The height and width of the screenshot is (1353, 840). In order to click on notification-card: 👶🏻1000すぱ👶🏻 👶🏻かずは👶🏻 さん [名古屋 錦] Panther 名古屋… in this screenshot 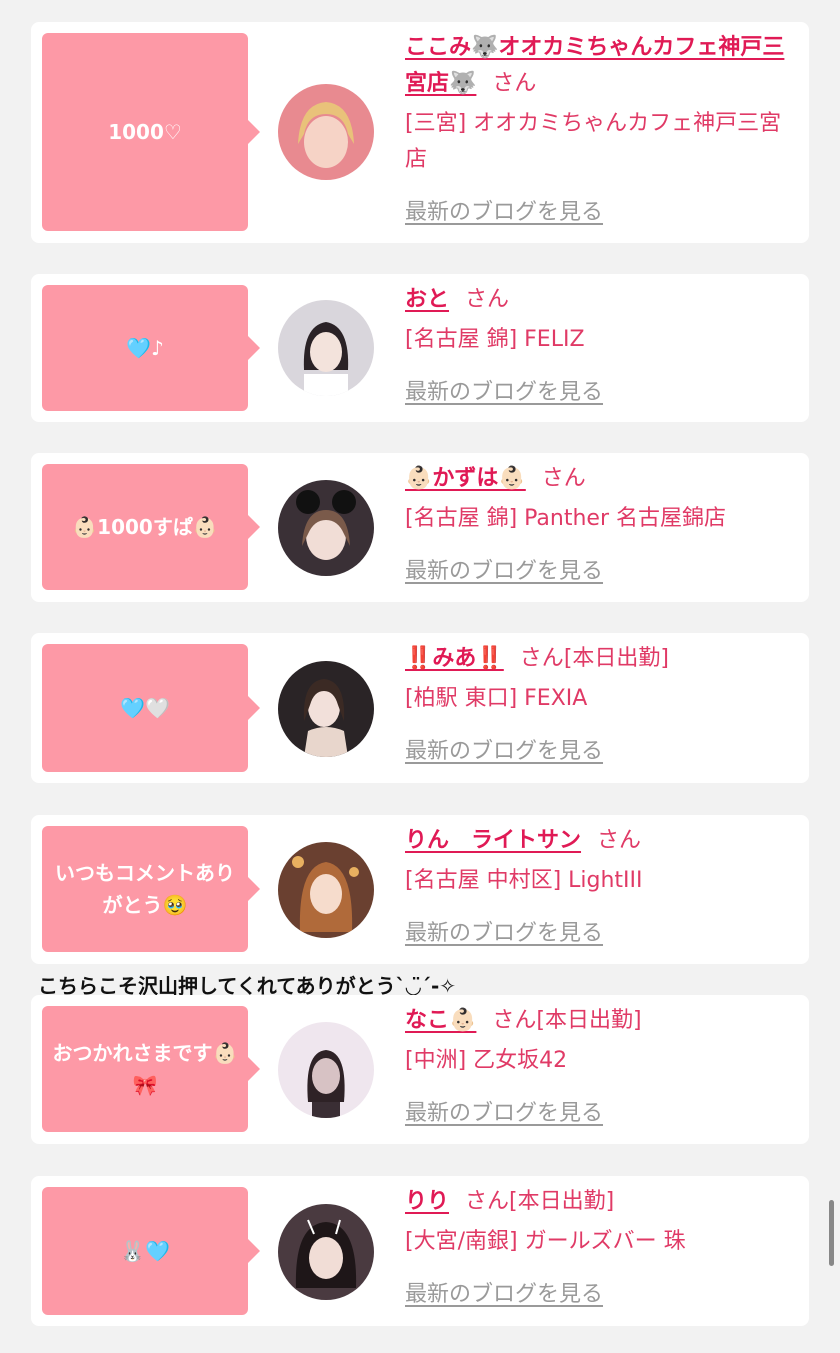, I will do `click(420, 527)`.